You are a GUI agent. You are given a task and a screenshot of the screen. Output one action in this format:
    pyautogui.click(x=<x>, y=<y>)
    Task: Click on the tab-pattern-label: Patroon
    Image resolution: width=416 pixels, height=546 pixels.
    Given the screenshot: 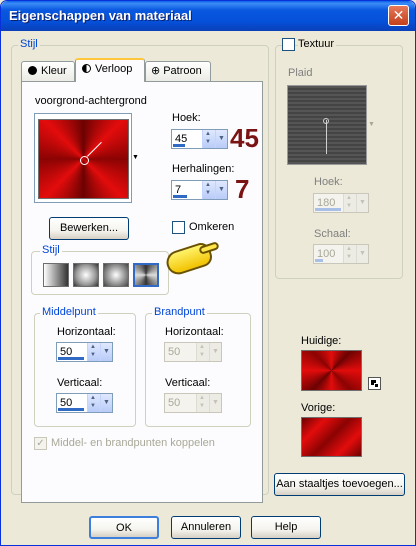 What is the action you would take?
    pyautogui.click(x=182, y=71)
    